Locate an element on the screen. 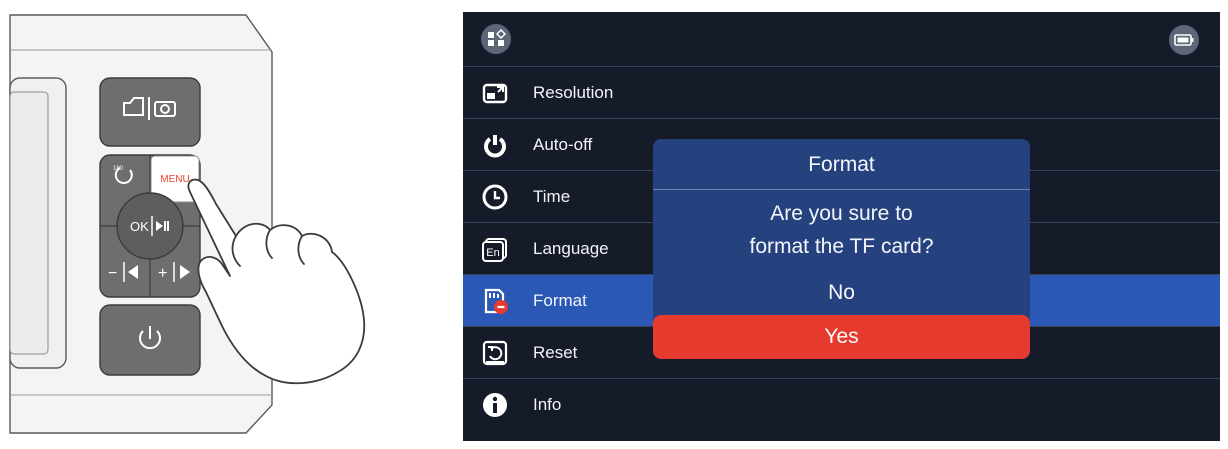 This screenshot has height=449, width=1228. language-icon: En is located at coordinates (494, 250).